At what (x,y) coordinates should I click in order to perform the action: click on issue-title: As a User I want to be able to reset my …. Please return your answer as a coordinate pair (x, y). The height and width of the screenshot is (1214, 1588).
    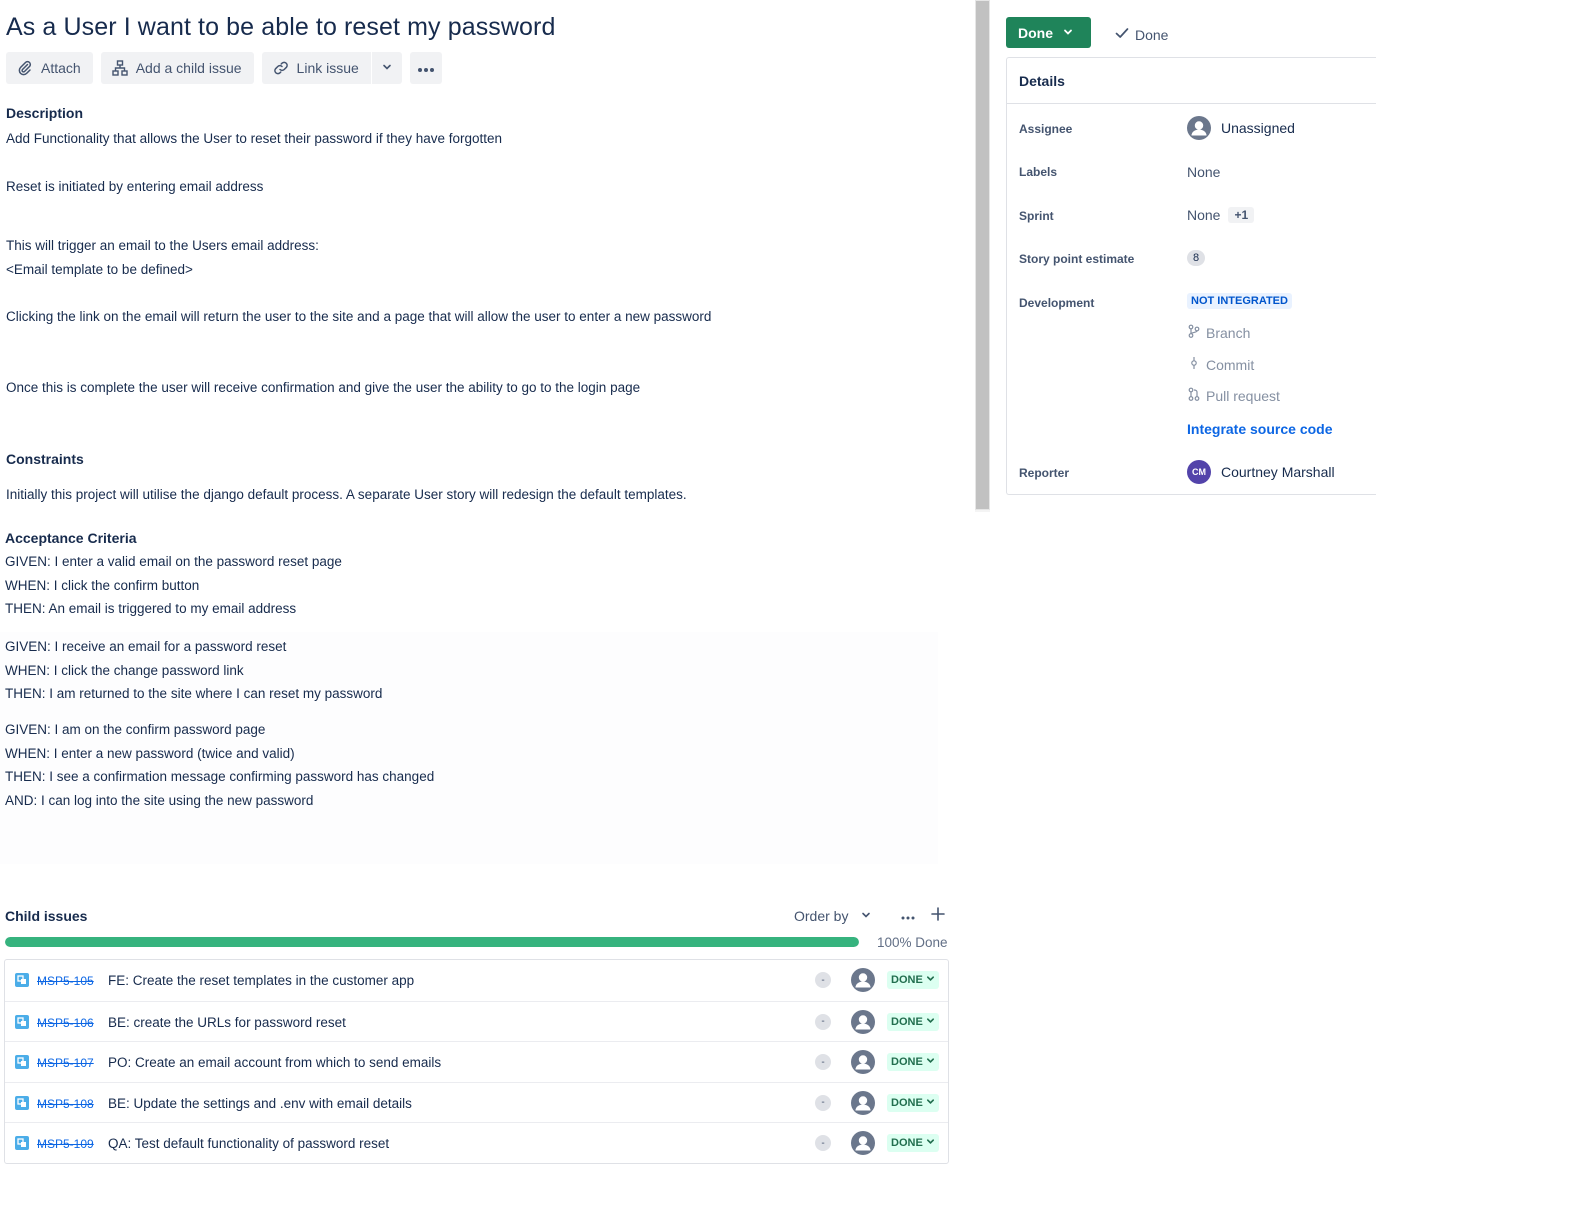
    Looking at the image, I should click on (281, 27).